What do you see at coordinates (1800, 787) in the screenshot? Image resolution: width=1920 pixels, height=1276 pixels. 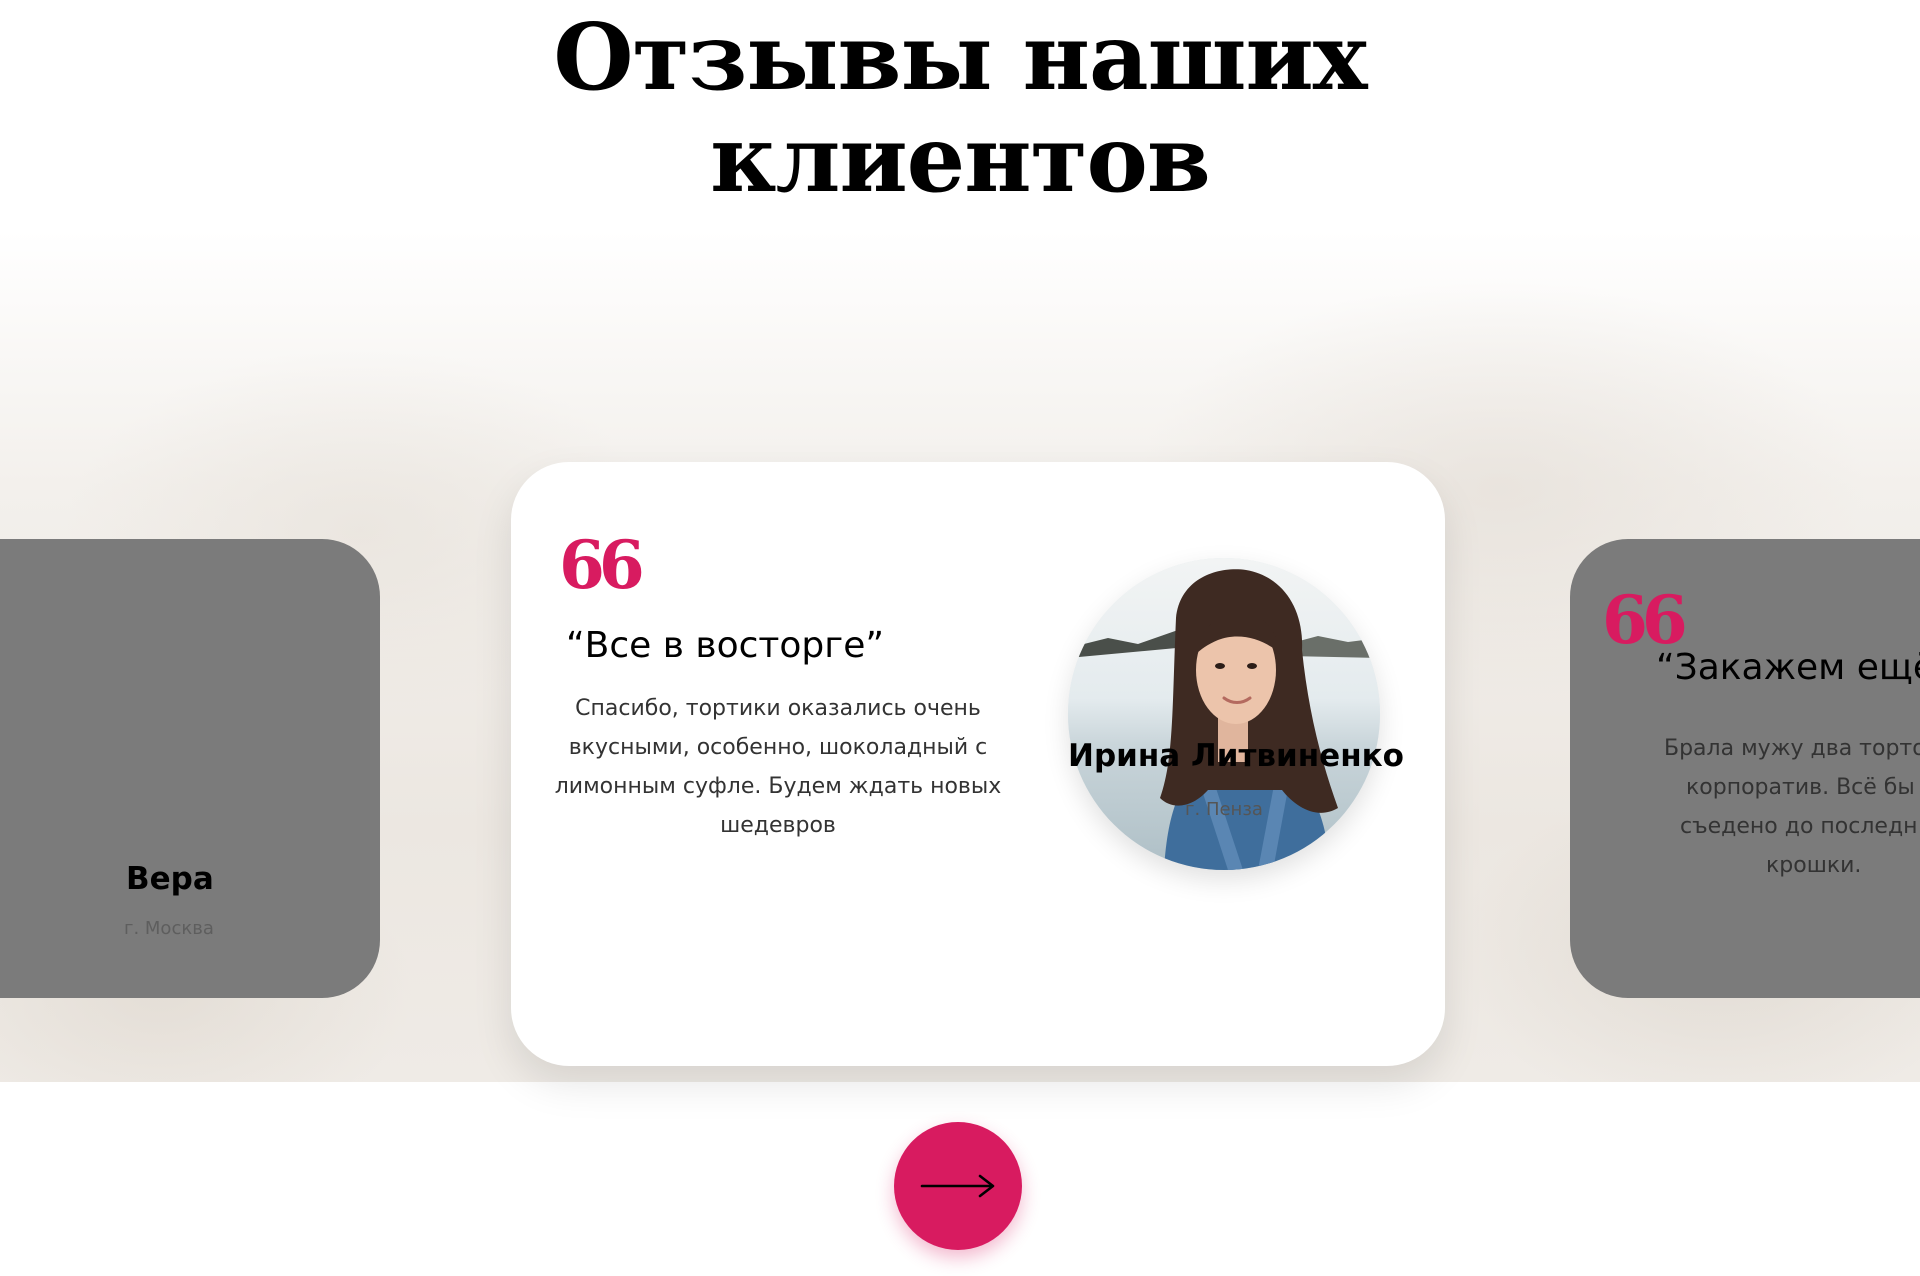 I see `review-text-line: корпоратив. Всё бы` at bounding box center [1800, 787].